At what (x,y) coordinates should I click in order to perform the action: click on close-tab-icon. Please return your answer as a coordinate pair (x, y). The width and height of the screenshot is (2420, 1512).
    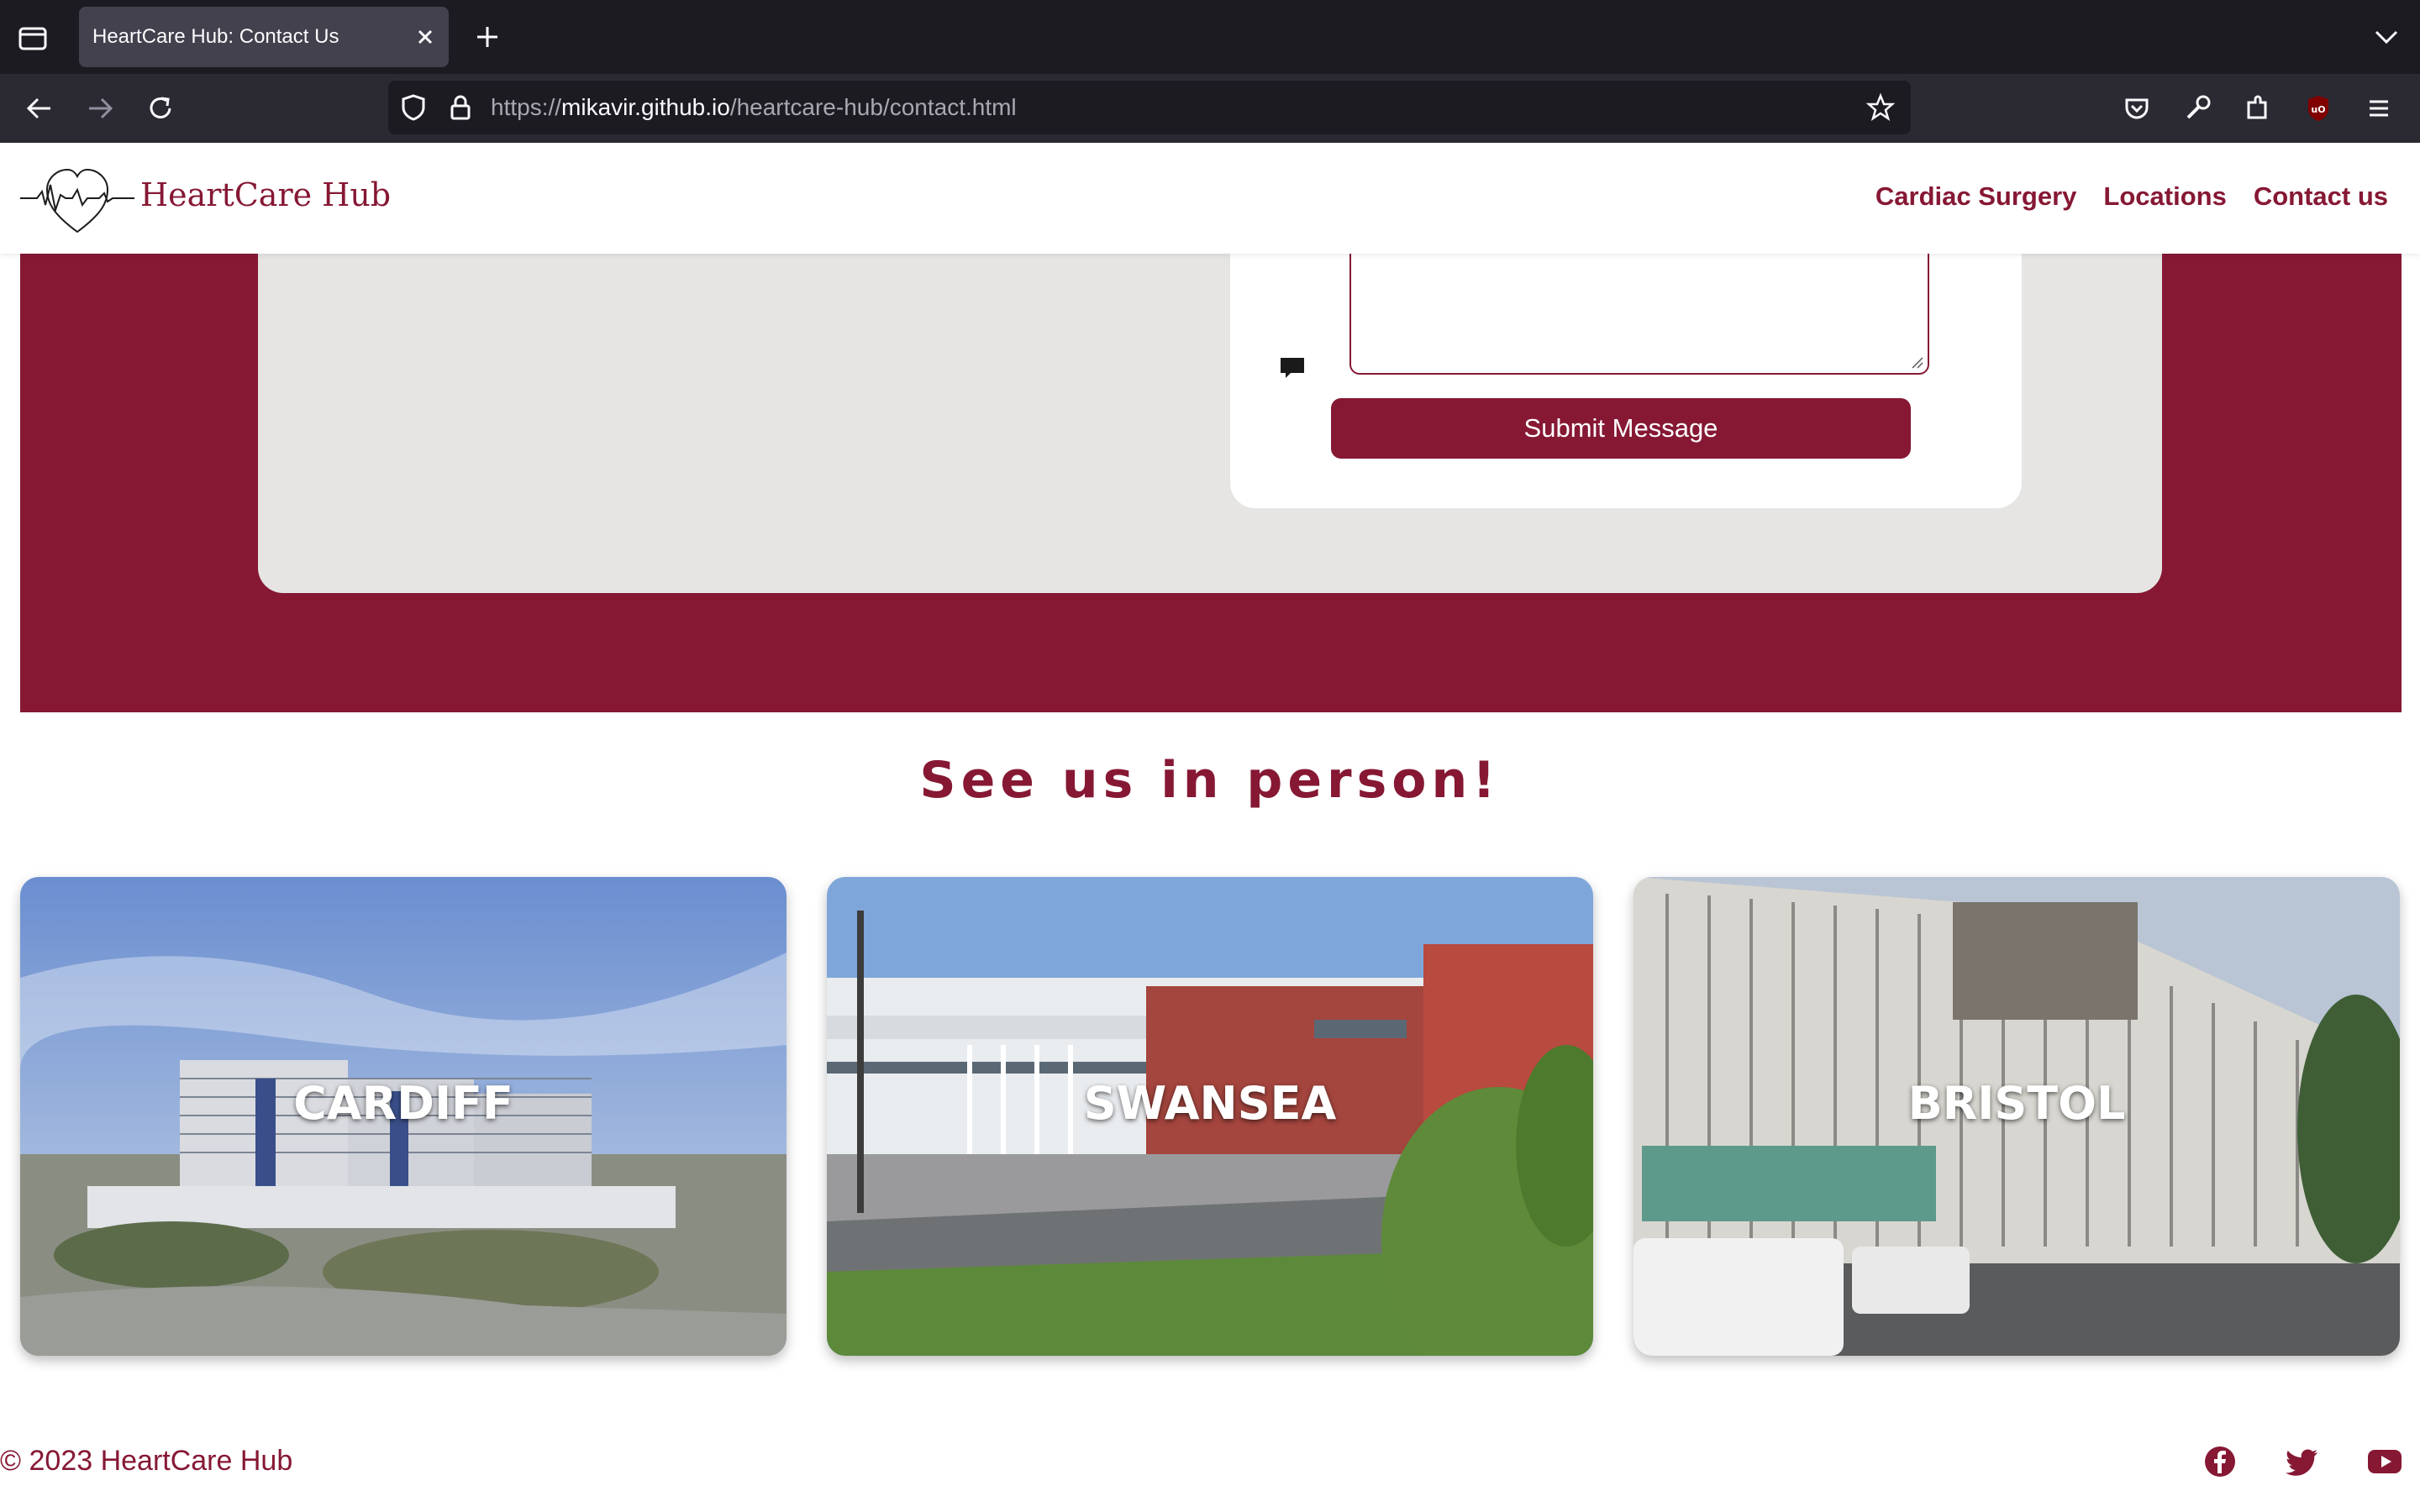
    Looking at the image, I should click on (425, 37).